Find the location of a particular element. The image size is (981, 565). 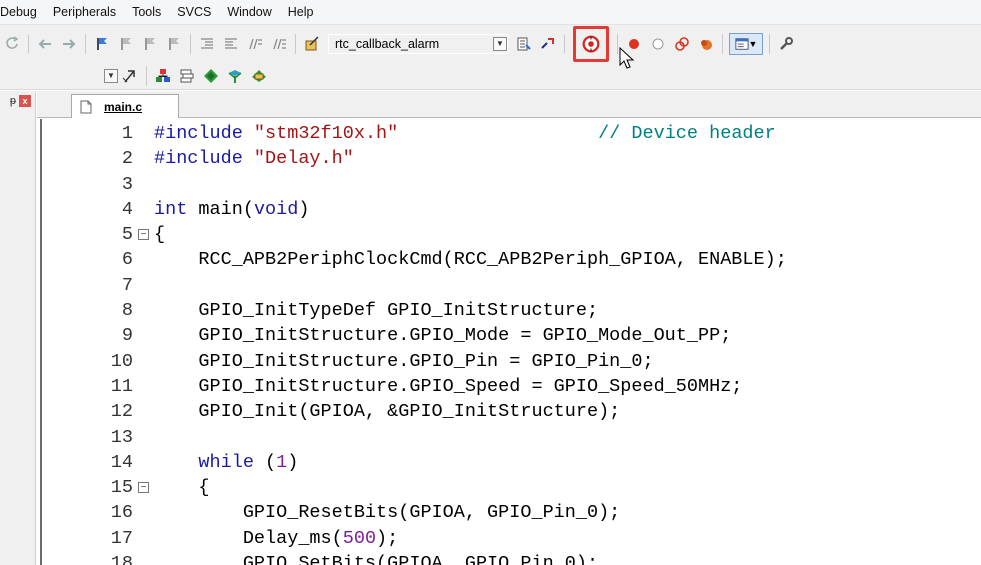

code-line: 16 GPIO_ResetBits(GPIOA, GPIO_Pin_0); is located at coordinates (511, 512).